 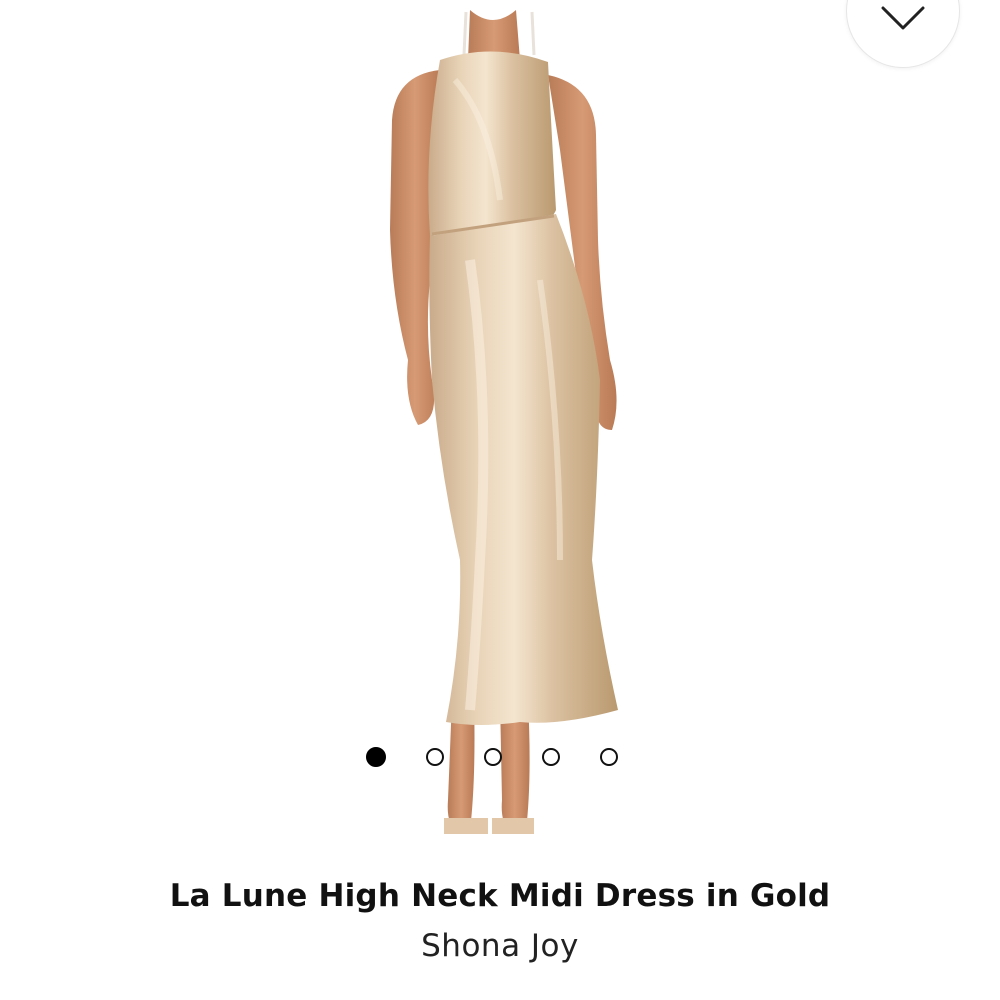 I want to click on gallery-pagination, so click(x=492, y=757).